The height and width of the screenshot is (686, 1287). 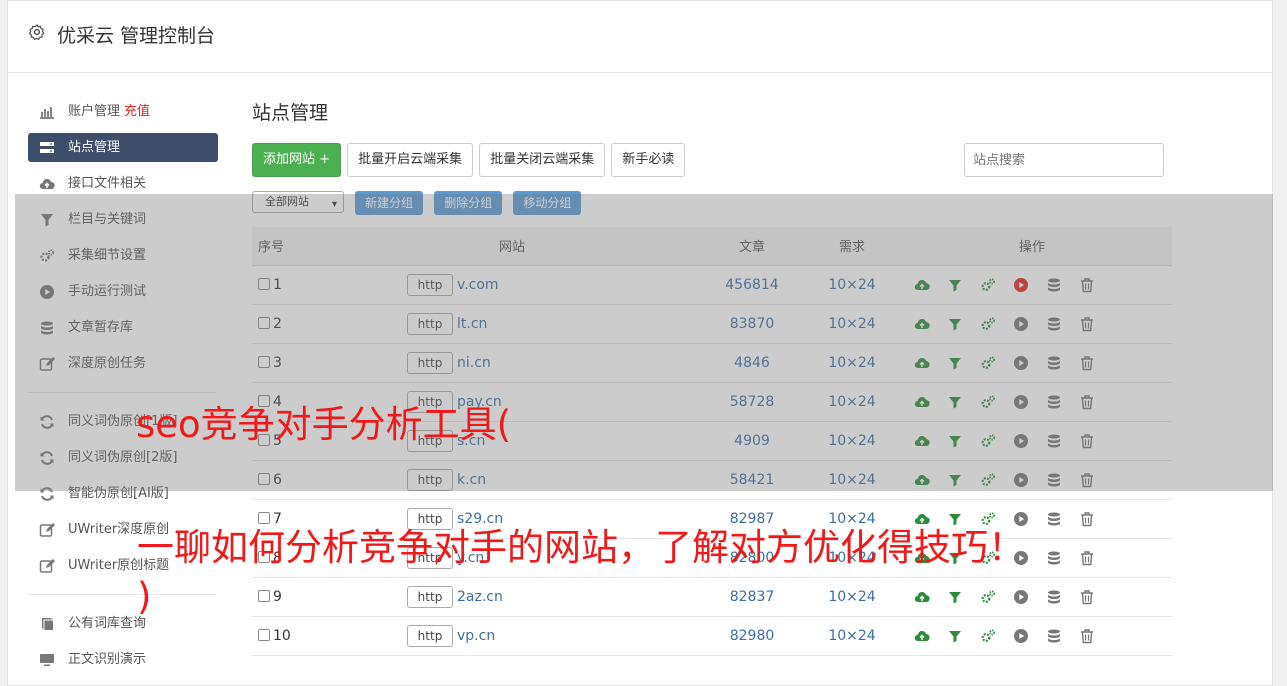 I want to click on article-count: 58421, so click(x=752, y=480).